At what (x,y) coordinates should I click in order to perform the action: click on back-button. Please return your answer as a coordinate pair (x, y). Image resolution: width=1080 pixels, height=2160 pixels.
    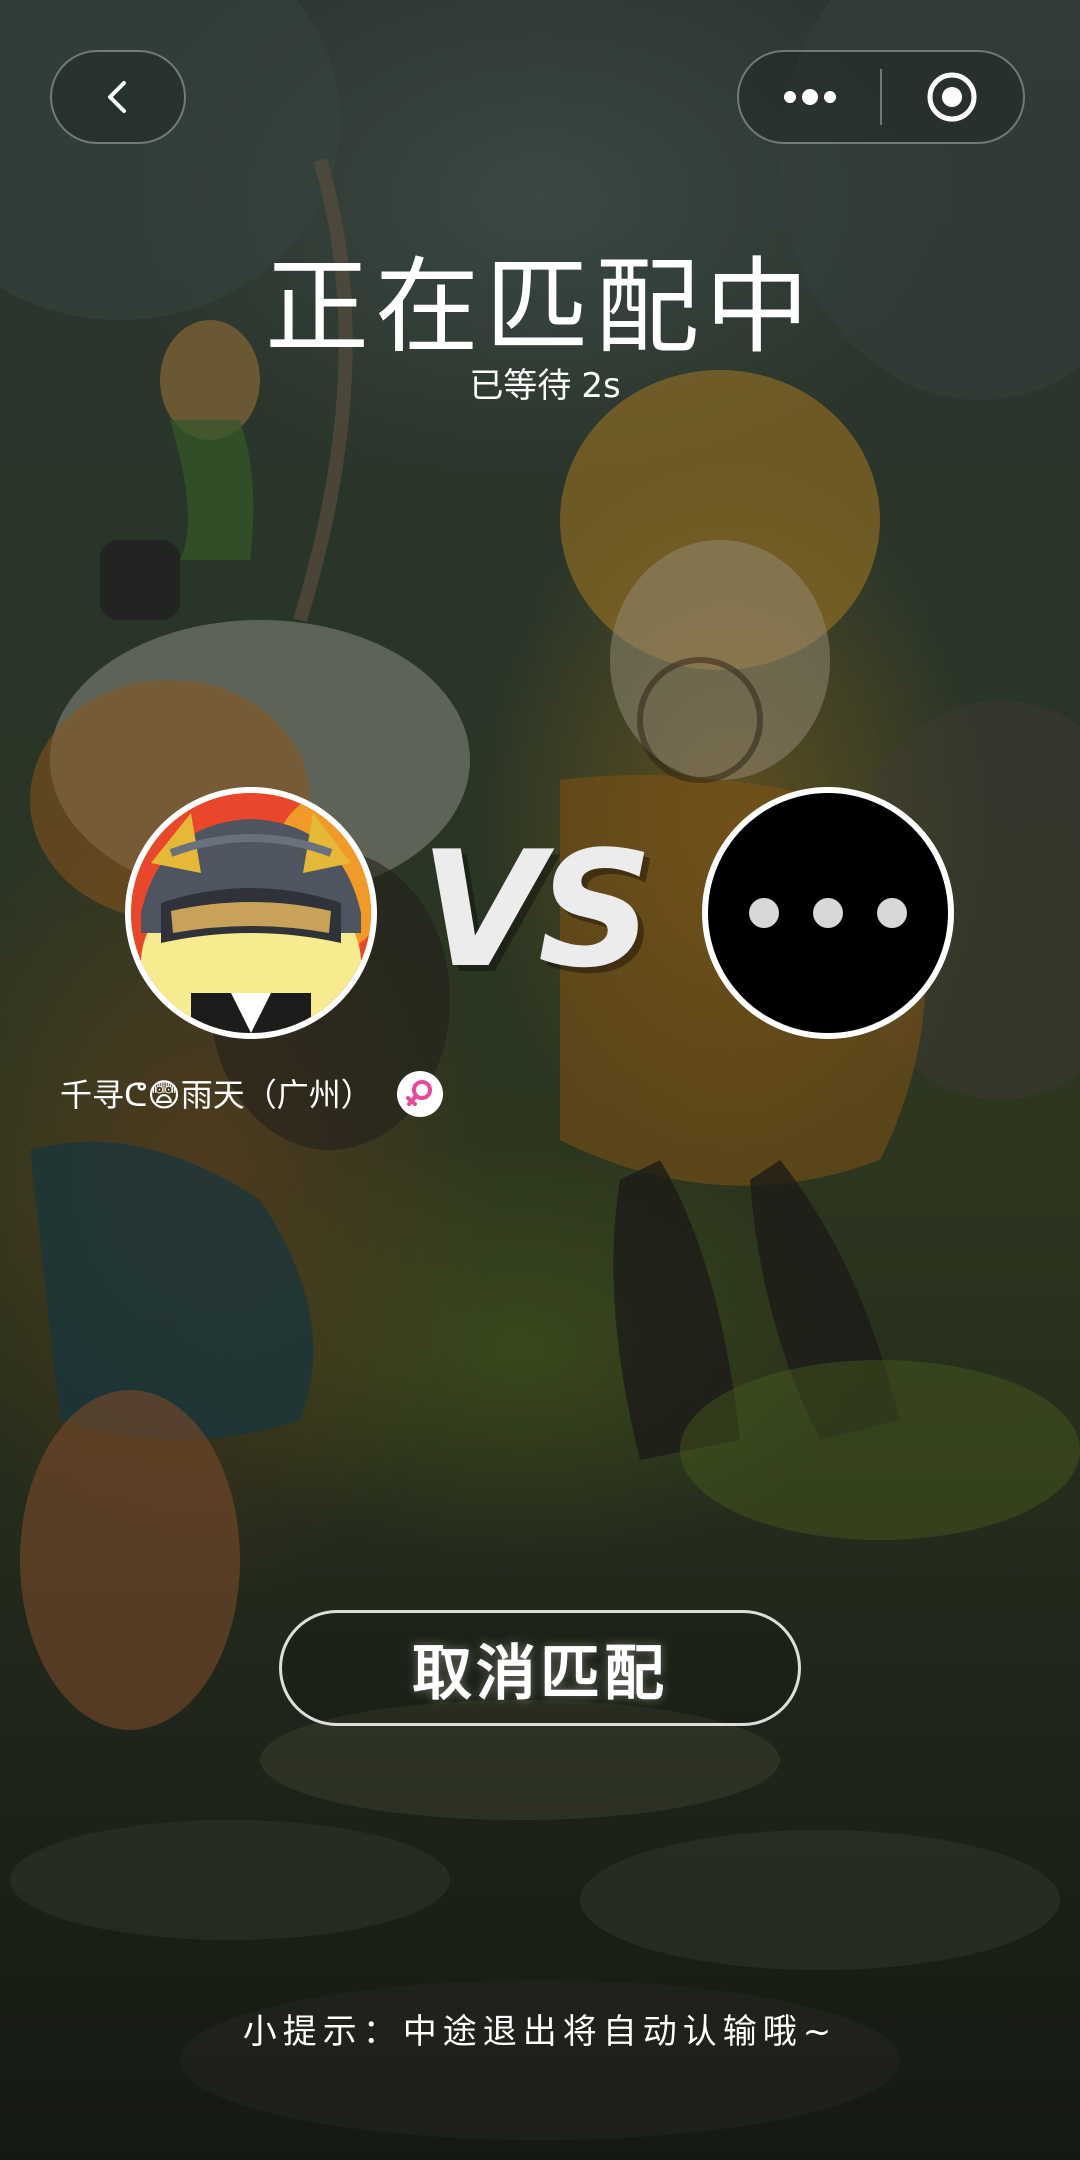
    Looking at the image, I should click on (118, 97).